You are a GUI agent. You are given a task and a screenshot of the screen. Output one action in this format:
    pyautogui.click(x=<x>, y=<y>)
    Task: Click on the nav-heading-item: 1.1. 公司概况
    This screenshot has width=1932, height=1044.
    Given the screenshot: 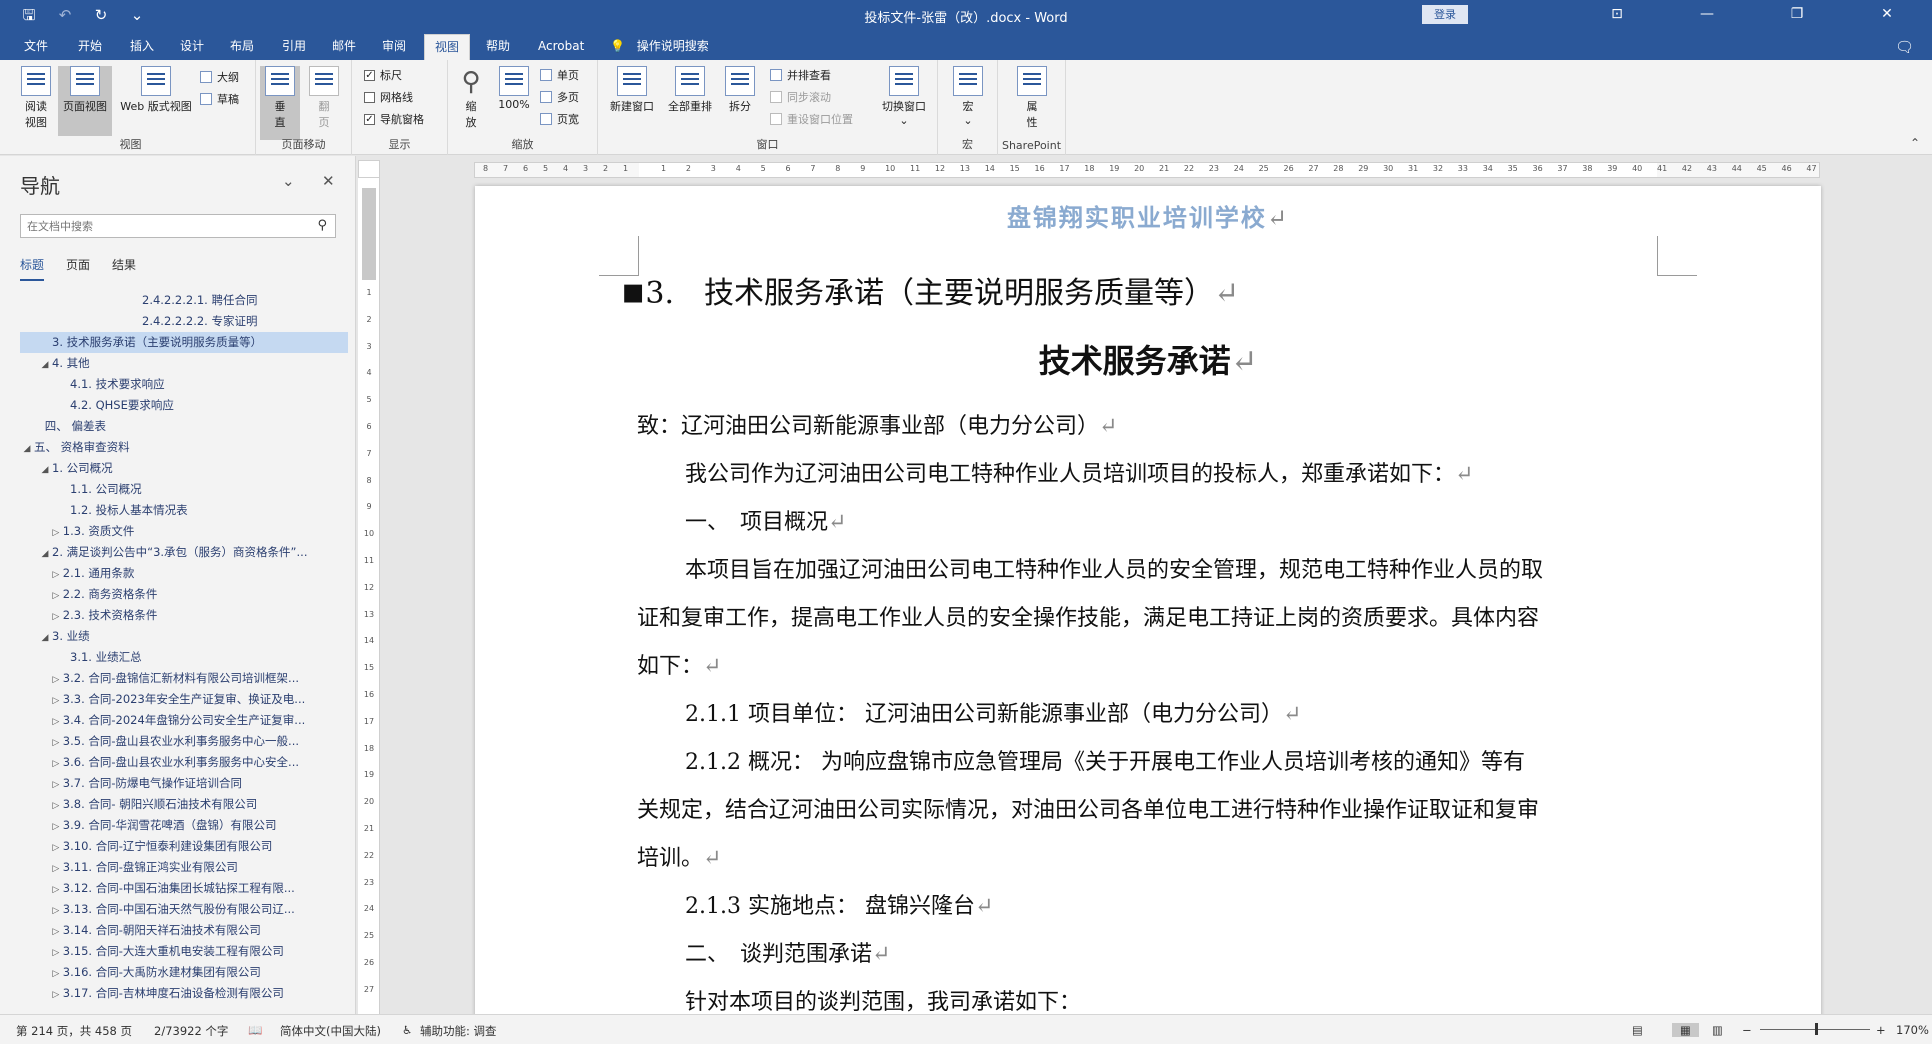 What is the action you would take?
    pyautogui.click(x=184, y=489)
    